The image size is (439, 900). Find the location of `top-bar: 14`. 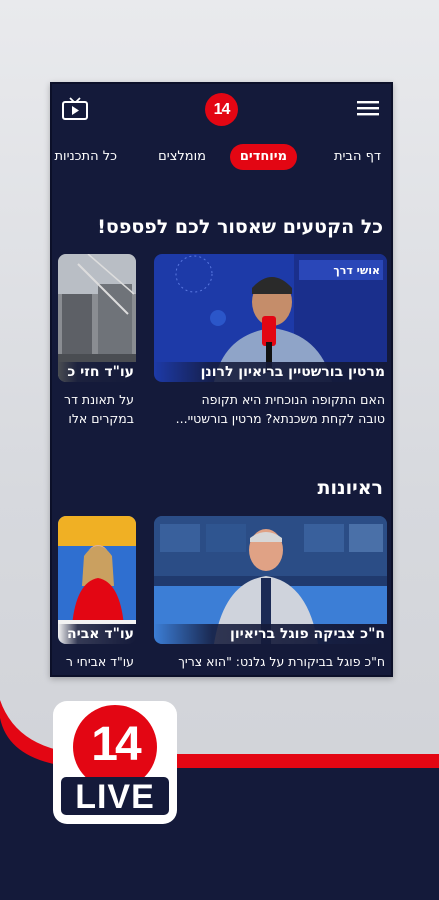

top-bar: 14 is located at coordinates (221, 109).